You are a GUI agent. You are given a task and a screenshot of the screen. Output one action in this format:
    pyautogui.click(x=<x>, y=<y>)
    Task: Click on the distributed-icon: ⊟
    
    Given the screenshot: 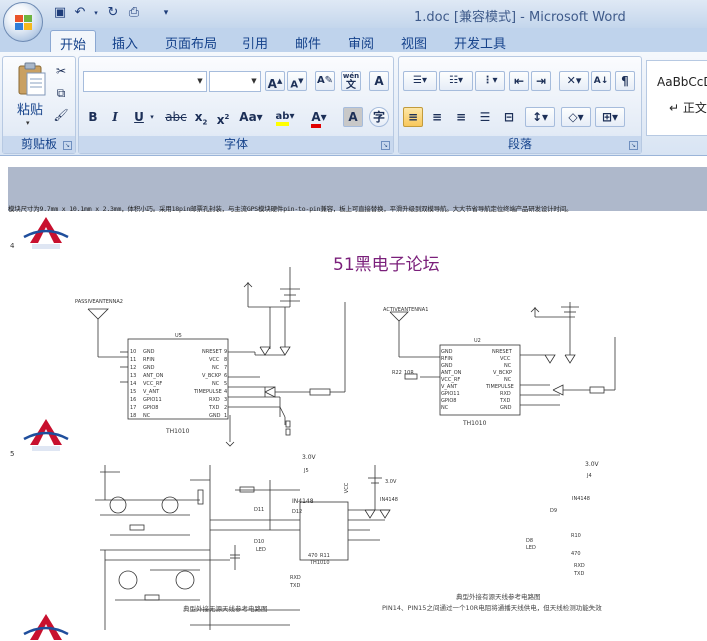 What is the action you would take?
    pyautogui.click(x=509, y=117)
    